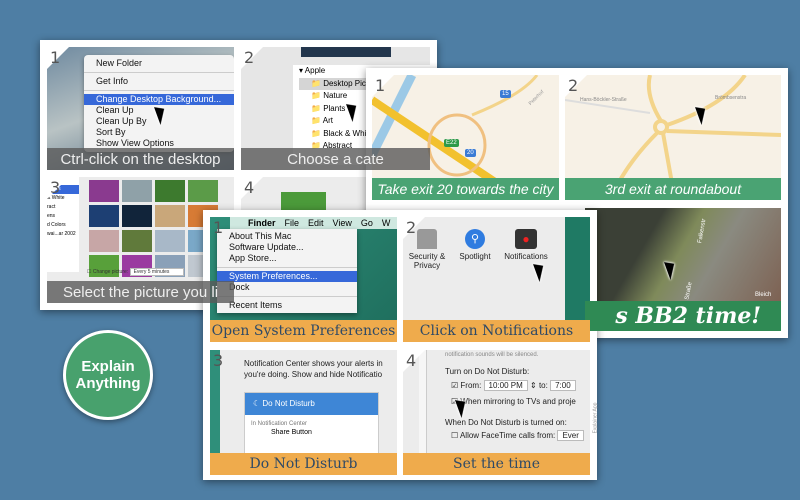 This screenshot has height=500, width=800. Describe the element at coordinates (311, 404) in the screenshot. I see `list-item-do-not-disturb: ☾ Do Not Disturb` at that location.